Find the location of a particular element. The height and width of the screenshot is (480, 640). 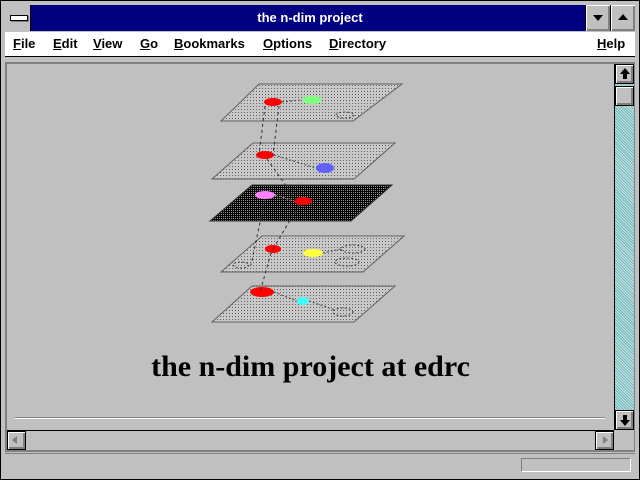

system-menu-icon is located at coordinates (19, 18).